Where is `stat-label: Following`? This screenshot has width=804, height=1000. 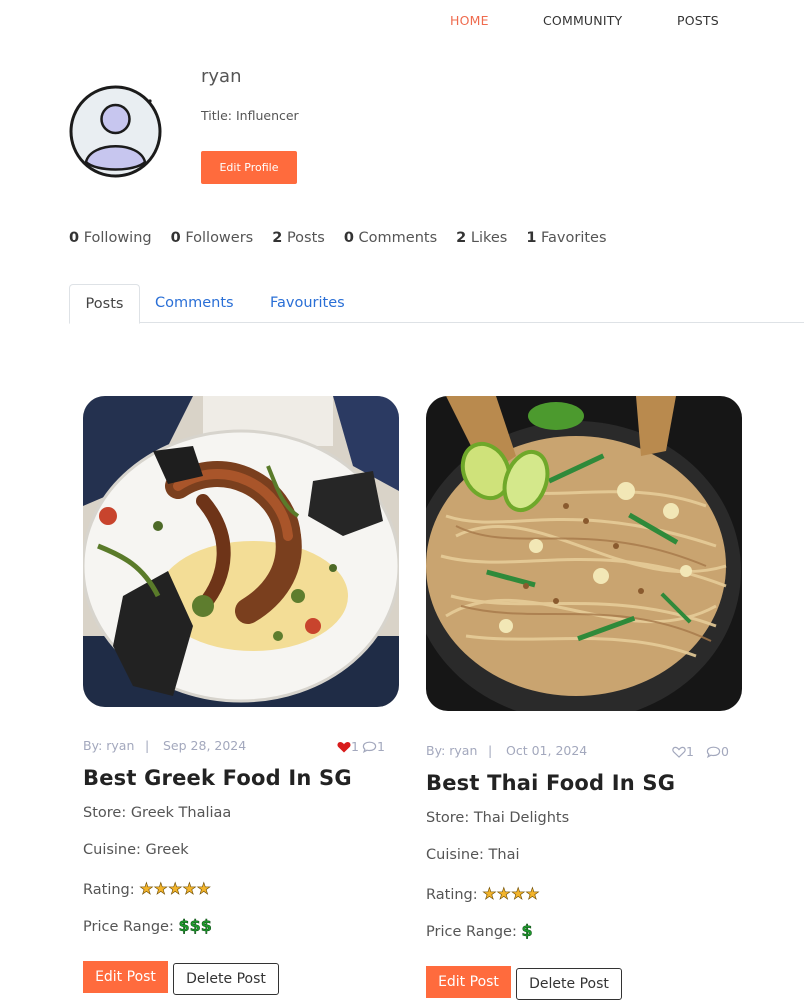
stat-label: Following is located at coordinates (117, 238).